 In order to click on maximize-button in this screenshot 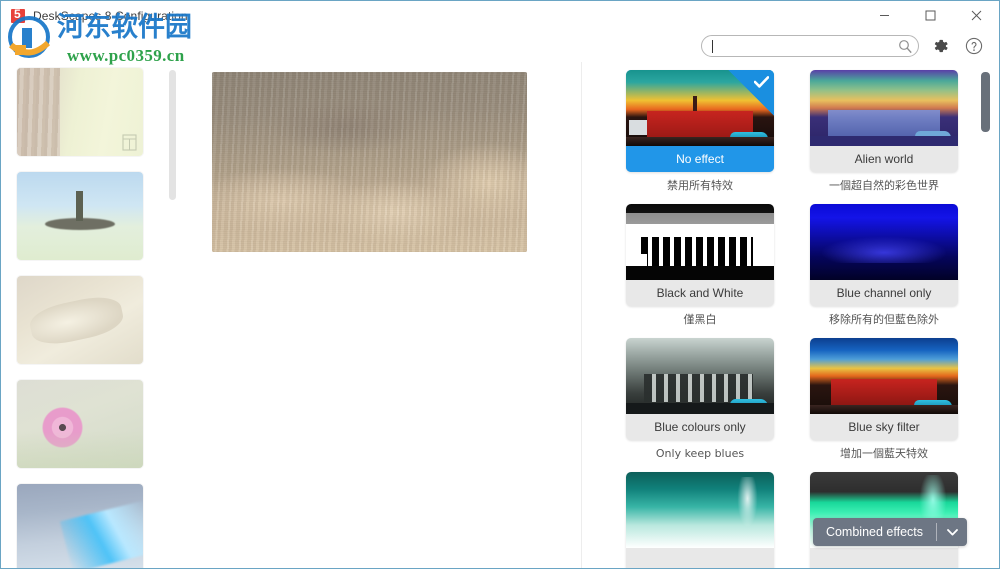, I will do `click(930, 15)`.